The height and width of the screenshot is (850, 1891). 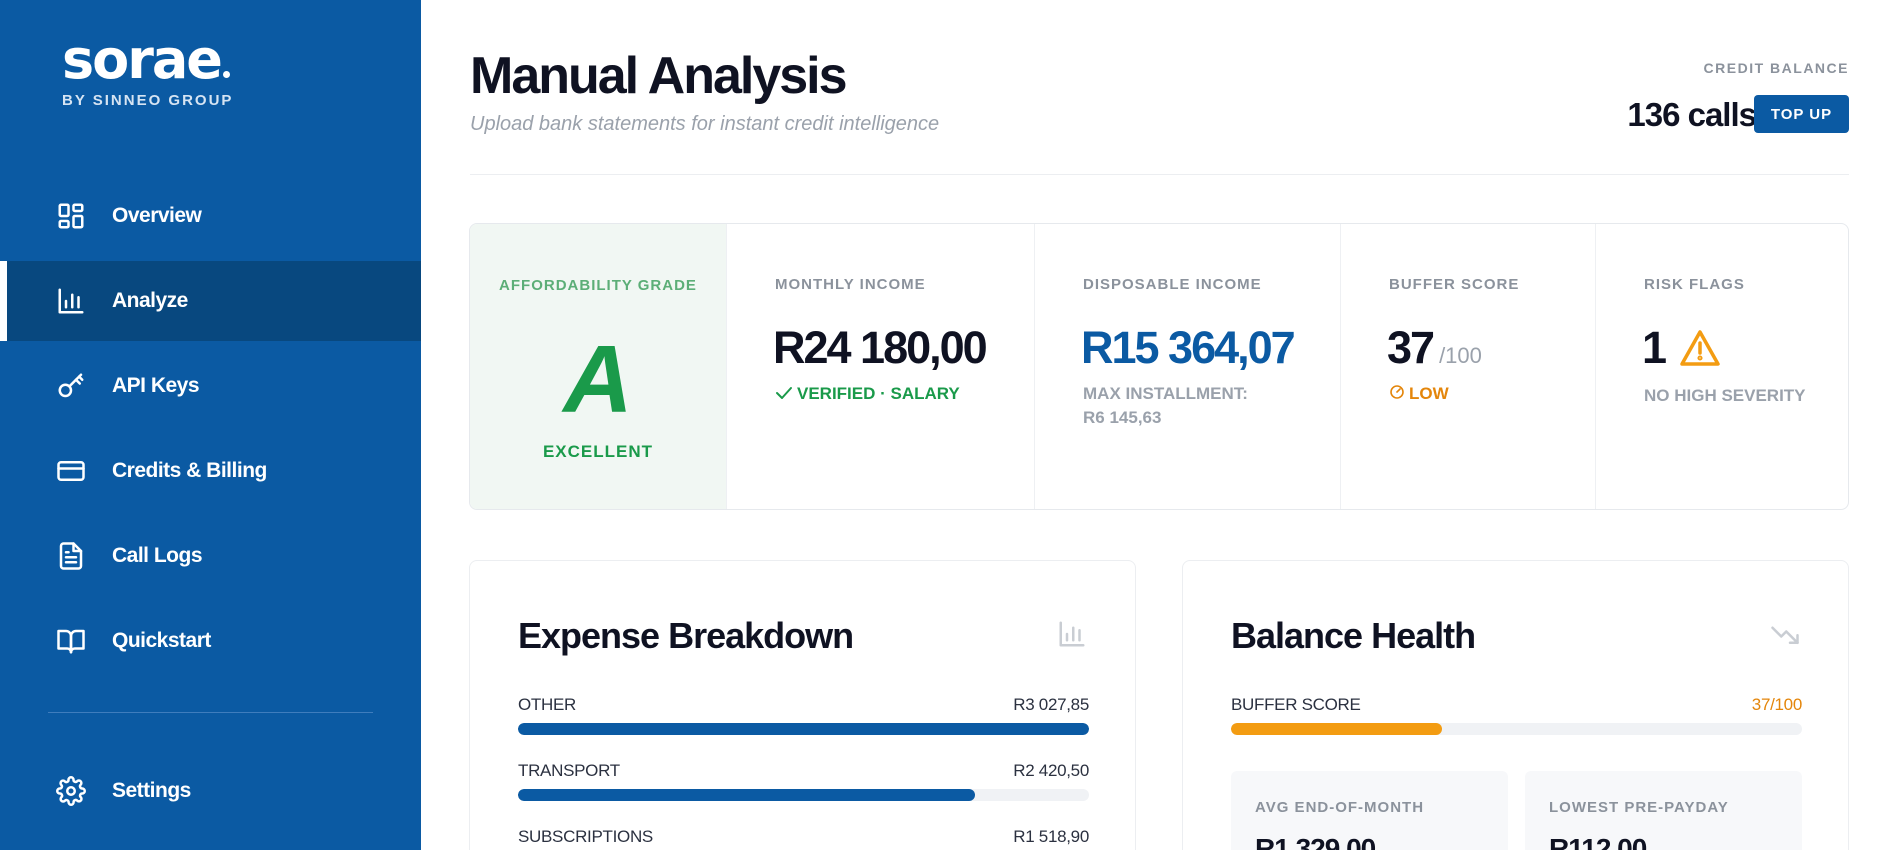 What do you see at coordinates (151, 790) in the screenshot?
I see `sidebar-item-label: Settings` at bounding box center [151, 790].